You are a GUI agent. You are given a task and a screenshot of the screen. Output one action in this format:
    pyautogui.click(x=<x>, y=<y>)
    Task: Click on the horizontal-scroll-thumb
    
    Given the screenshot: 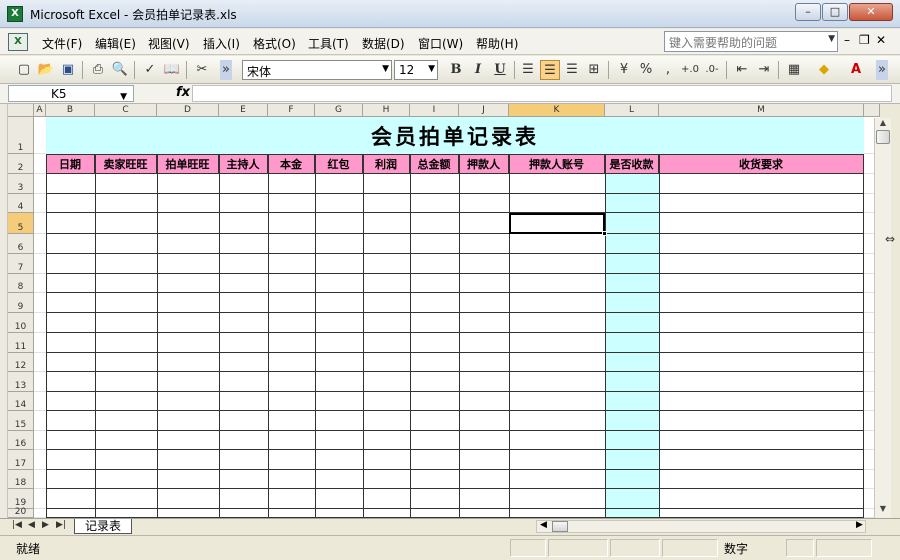 What is the action you would take?
    pyautogui.click(x=560, y=526)
    